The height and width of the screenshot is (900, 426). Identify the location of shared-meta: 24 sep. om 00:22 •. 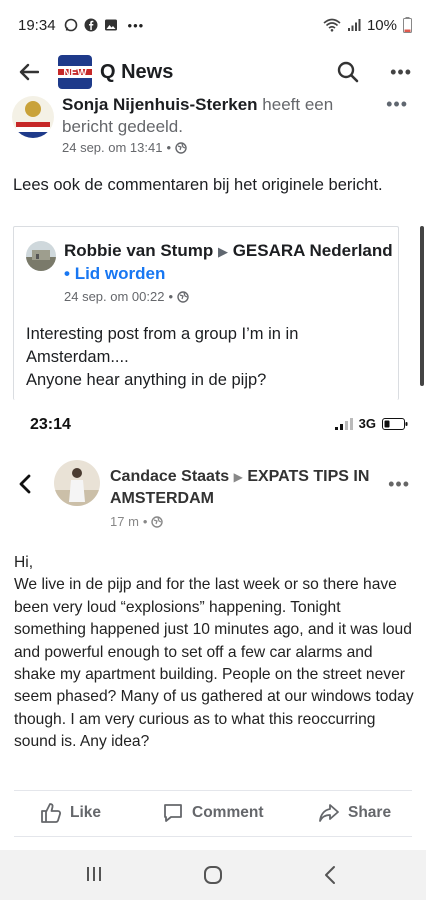
(126, 296).